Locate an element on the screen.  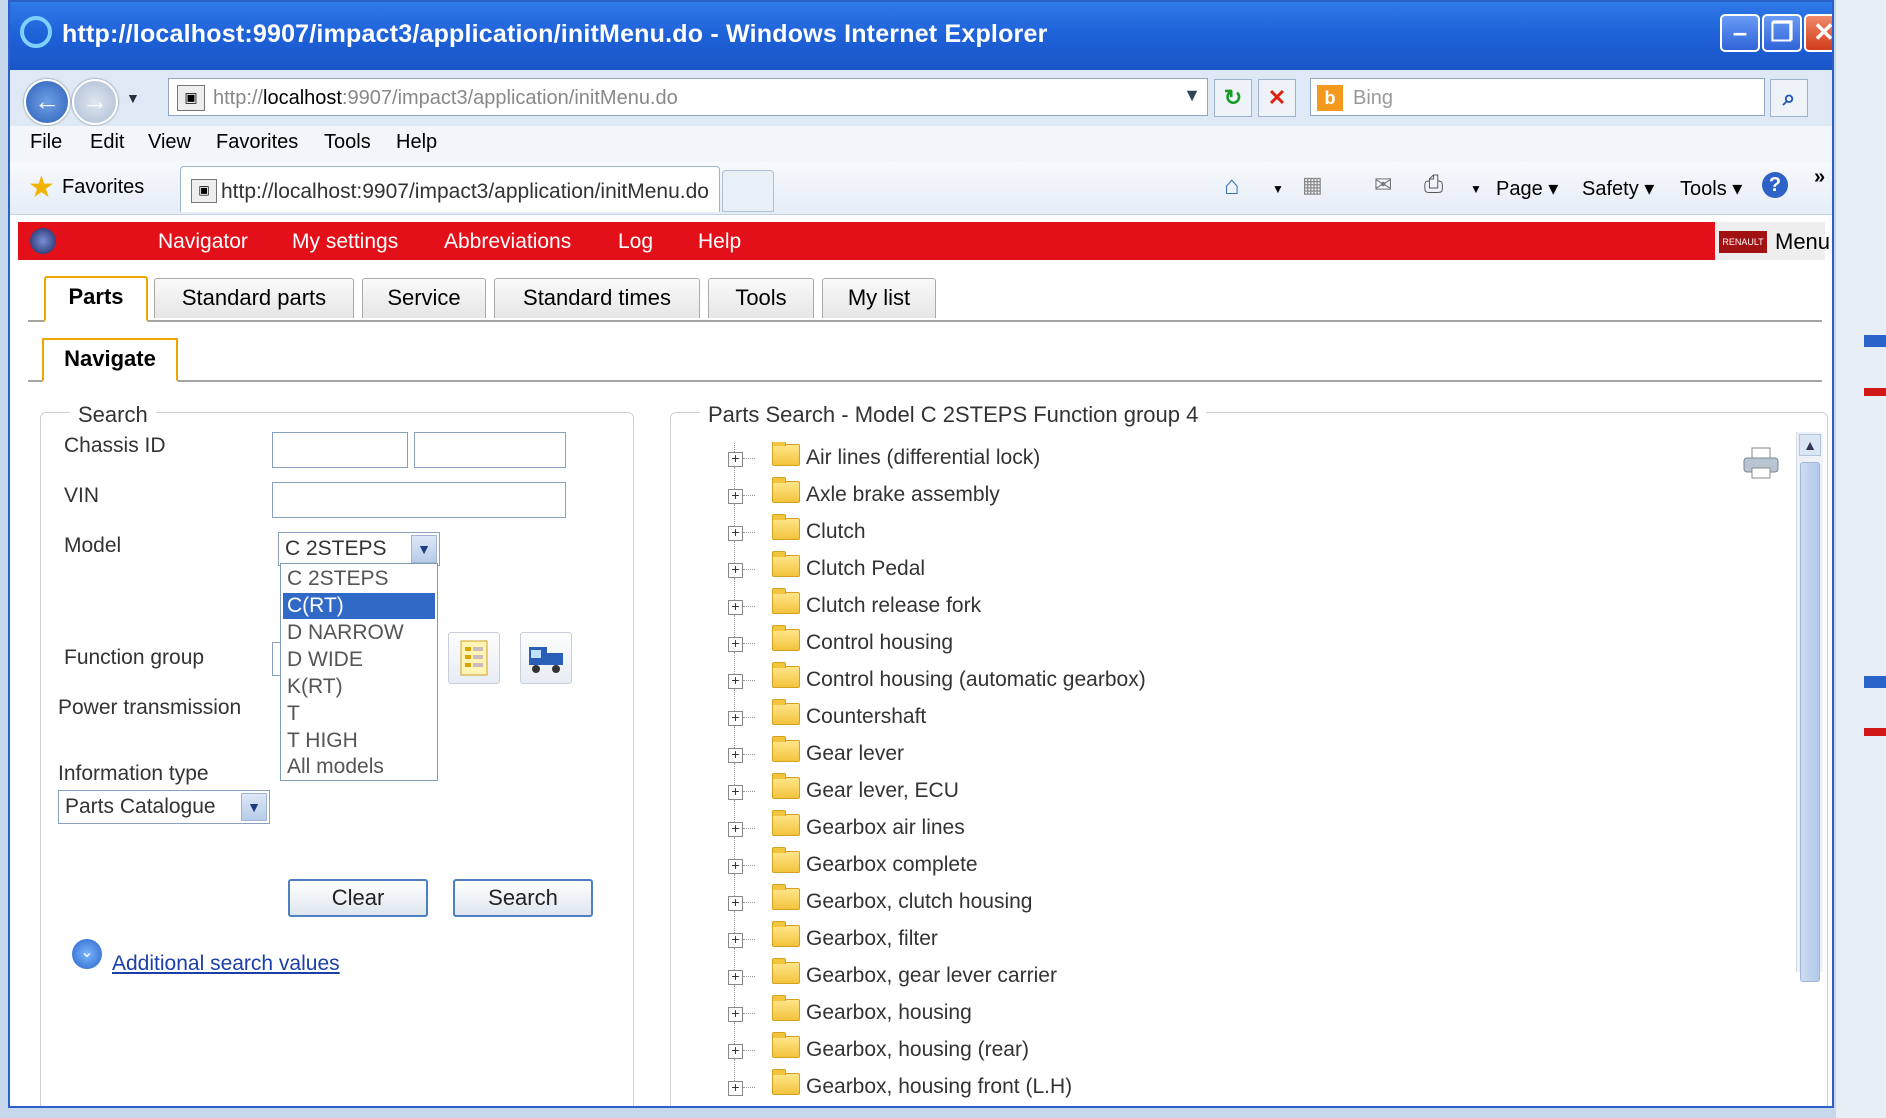
tree-item-label: Control housing (automatic gearbox) is located at coordinates (976, 680).